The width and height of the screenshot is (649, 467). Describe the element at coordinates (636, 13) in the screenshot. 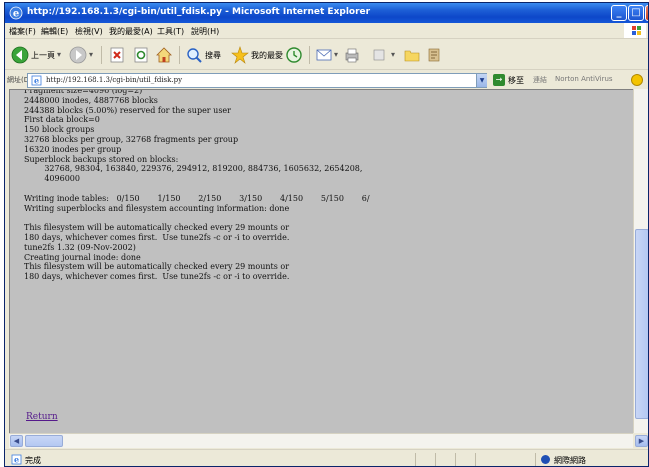

I see `maximize-button: □` at that location.